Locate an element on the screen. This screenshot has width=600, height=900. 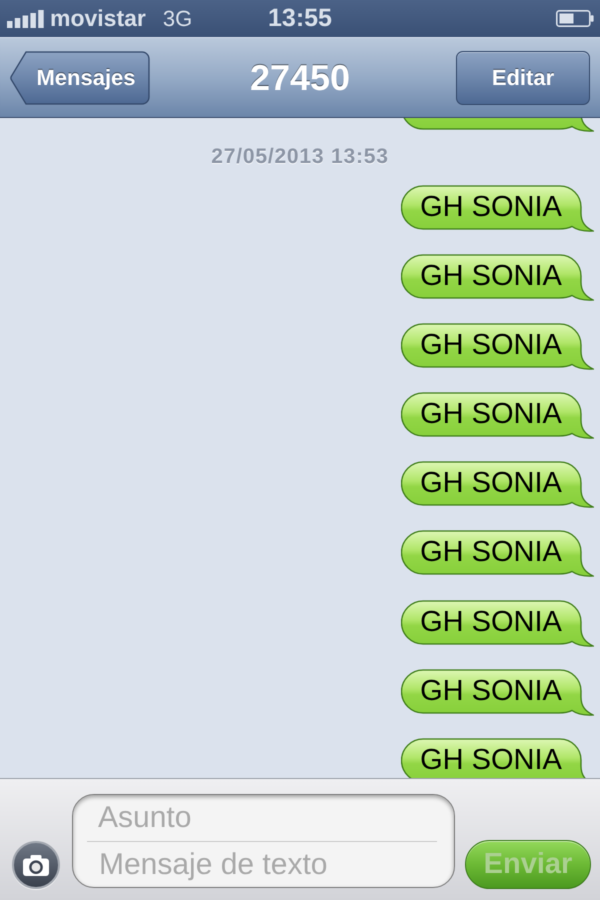
edit-button: Editar is located at coordinates (523, 77).